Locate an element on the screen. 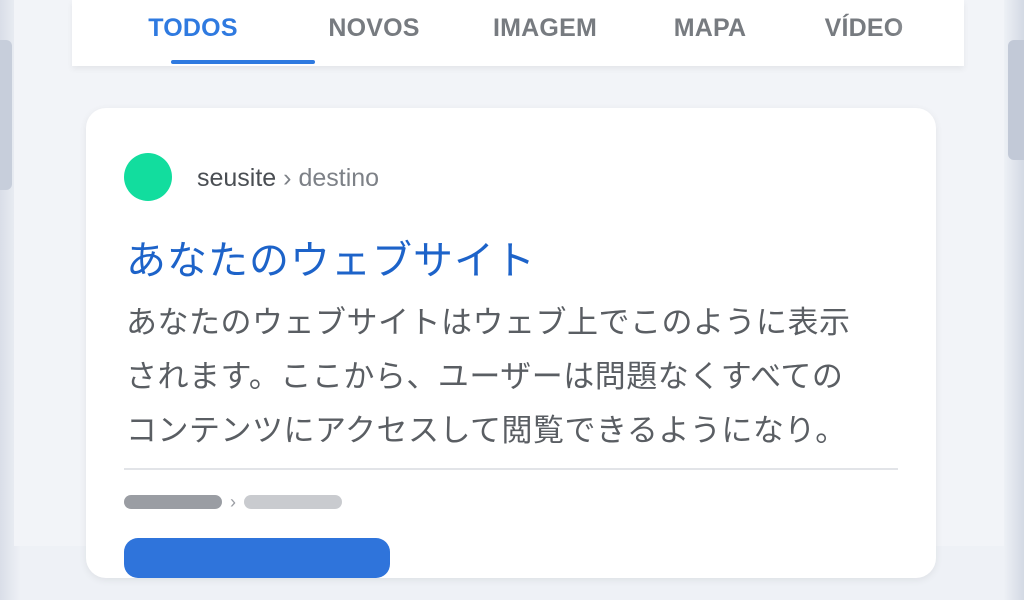 The image size is (1024, 600). snippet-line: あなたのウェブサイトはウェブ上でこのように表示 is located at coordinates (488, 323).